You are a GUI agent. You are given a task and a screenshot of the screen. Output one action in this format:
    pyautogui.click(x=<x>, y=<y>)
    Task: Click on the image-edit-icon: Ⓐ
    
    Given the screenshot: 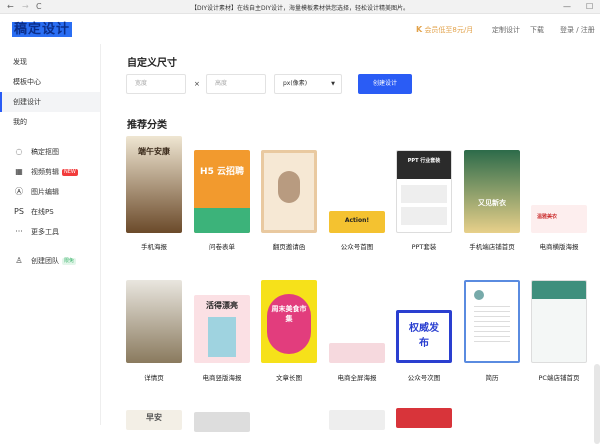 What is the action you would take?
    pyautogui.click(x=19, y=191)
    